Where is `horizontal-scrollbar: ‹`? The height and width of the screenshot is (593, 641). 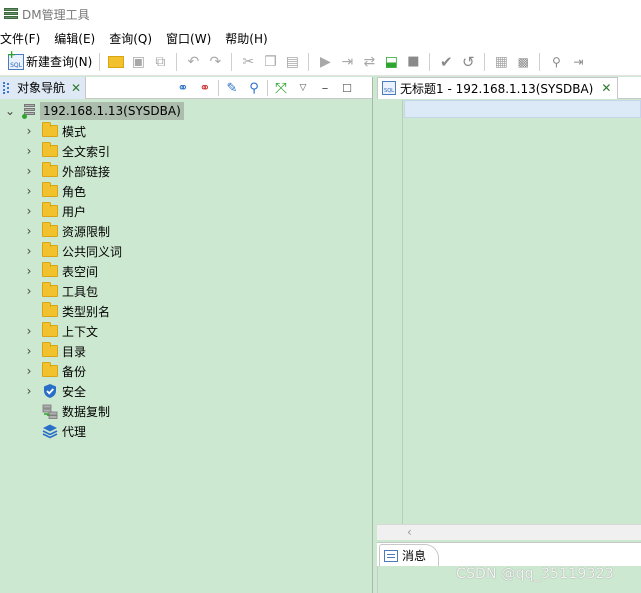
horizontal-scrollbar: ‹ is located at coordinates (509, 532).